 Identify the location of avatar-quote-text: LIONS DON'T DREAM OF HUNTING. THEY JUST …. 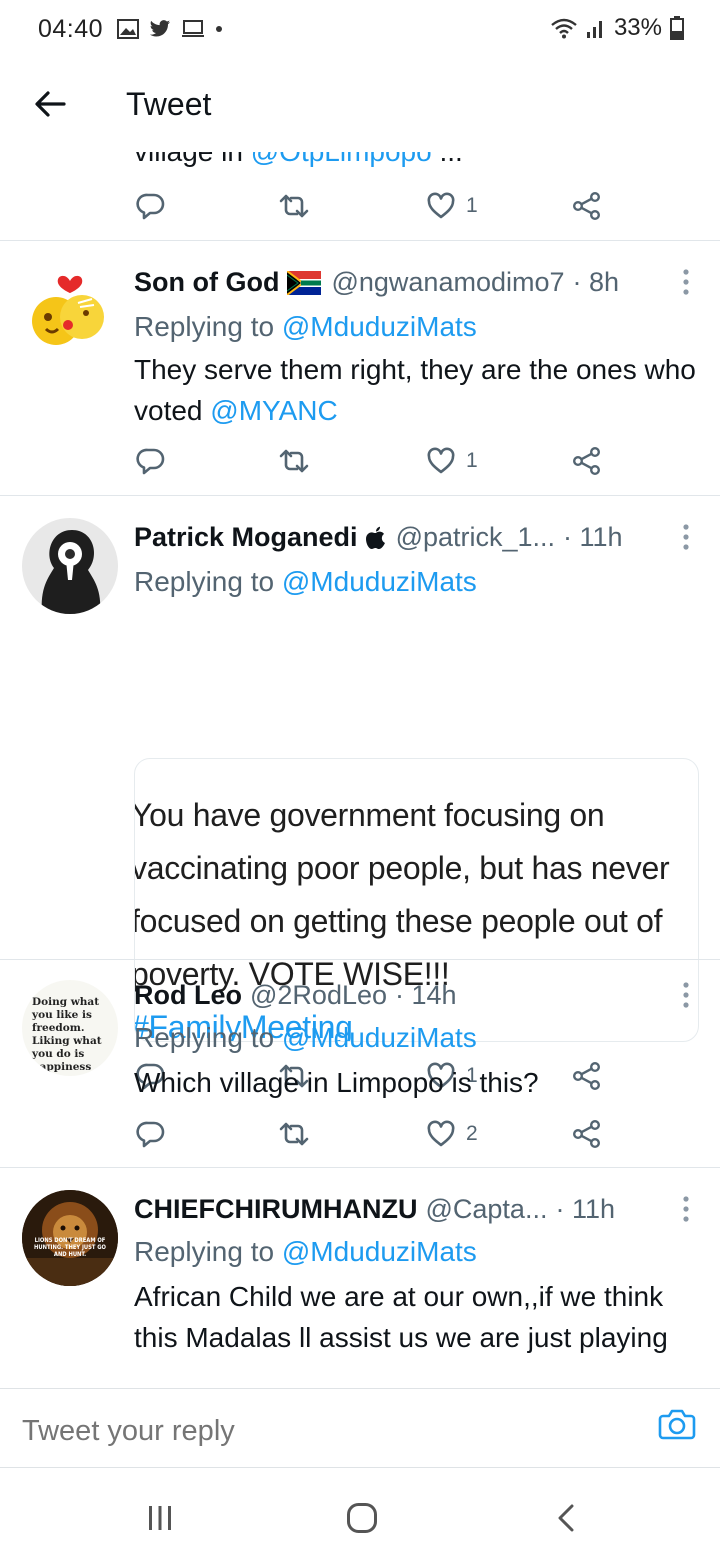
(70, 1248).